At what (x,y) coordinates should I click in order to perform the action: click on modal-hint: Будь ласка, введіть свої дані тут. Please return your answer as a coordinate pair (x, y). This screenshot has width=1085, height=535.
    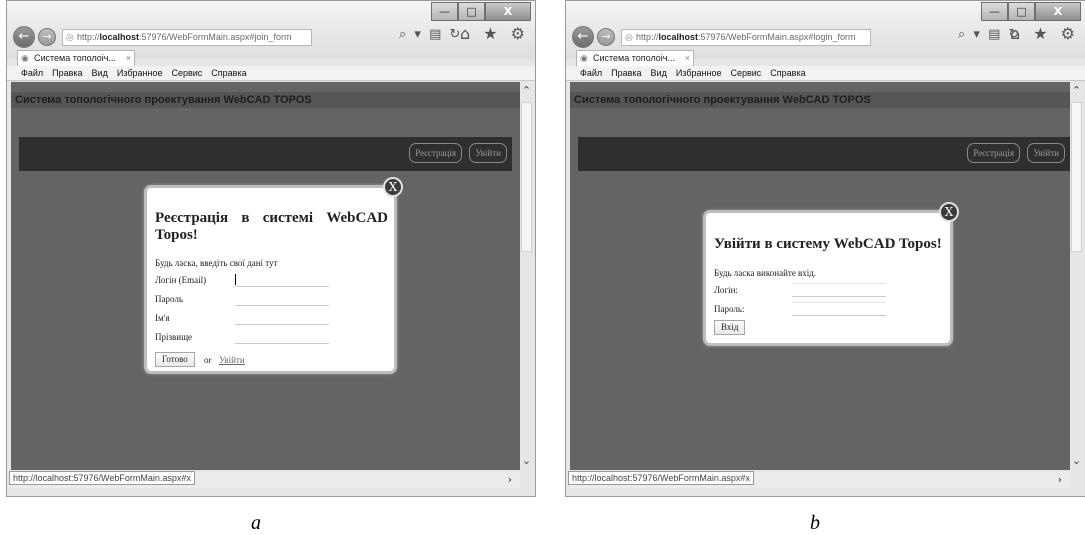
    Looking at the image, I should click on (216, 263).